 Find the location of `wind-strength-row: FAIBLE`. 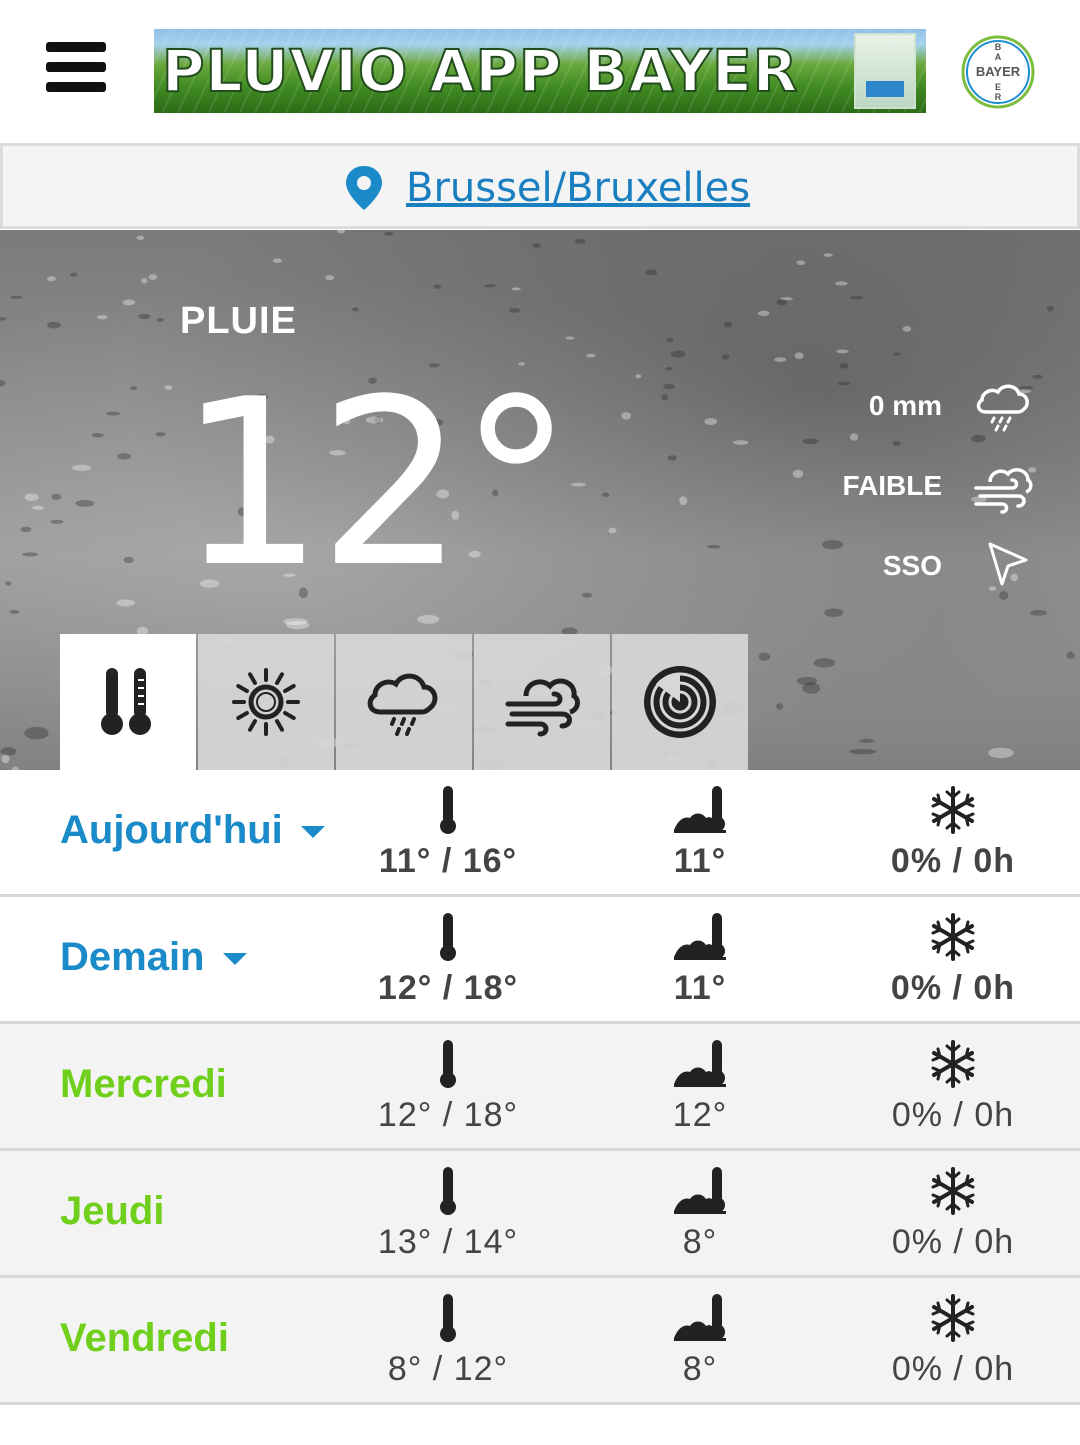

wind-strength-row: FAIBLE is located at coordinates (930, 488).